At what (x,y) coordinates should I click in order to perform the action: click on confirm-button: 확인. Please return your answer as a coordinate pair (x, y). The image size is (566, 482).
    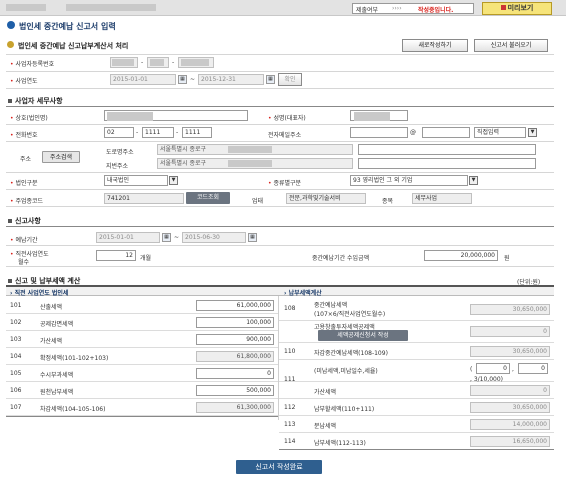
    Looking at the image, I should click on (290, 79).